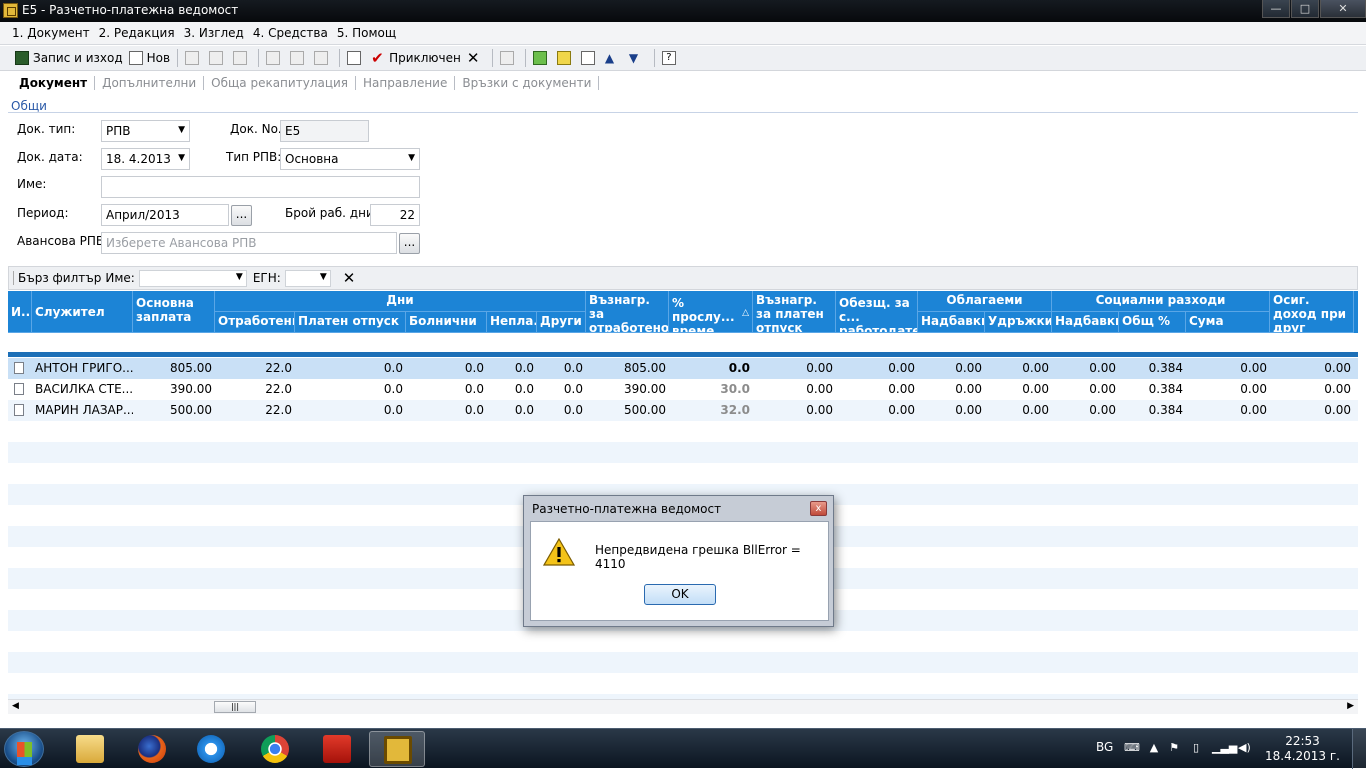  What do you see at coordinates (506, 58) in the screenshot?
I see `list-icon` at bounding box center [506, 58].